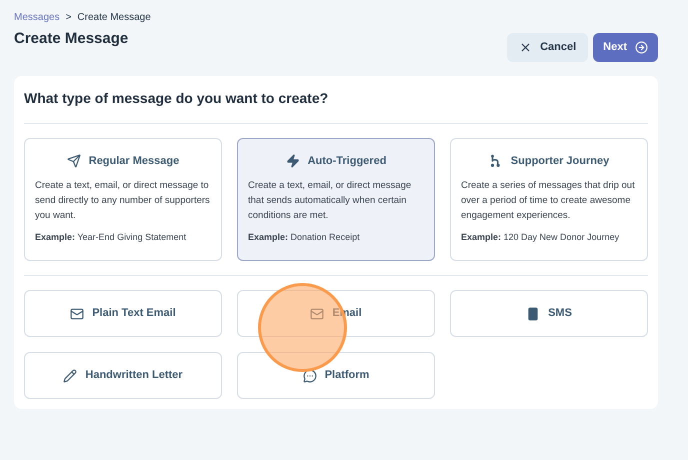 Image resolution: width=688 pixels, height=460 pixels. I want to click on channel-button: Platform, so click(336, 375).